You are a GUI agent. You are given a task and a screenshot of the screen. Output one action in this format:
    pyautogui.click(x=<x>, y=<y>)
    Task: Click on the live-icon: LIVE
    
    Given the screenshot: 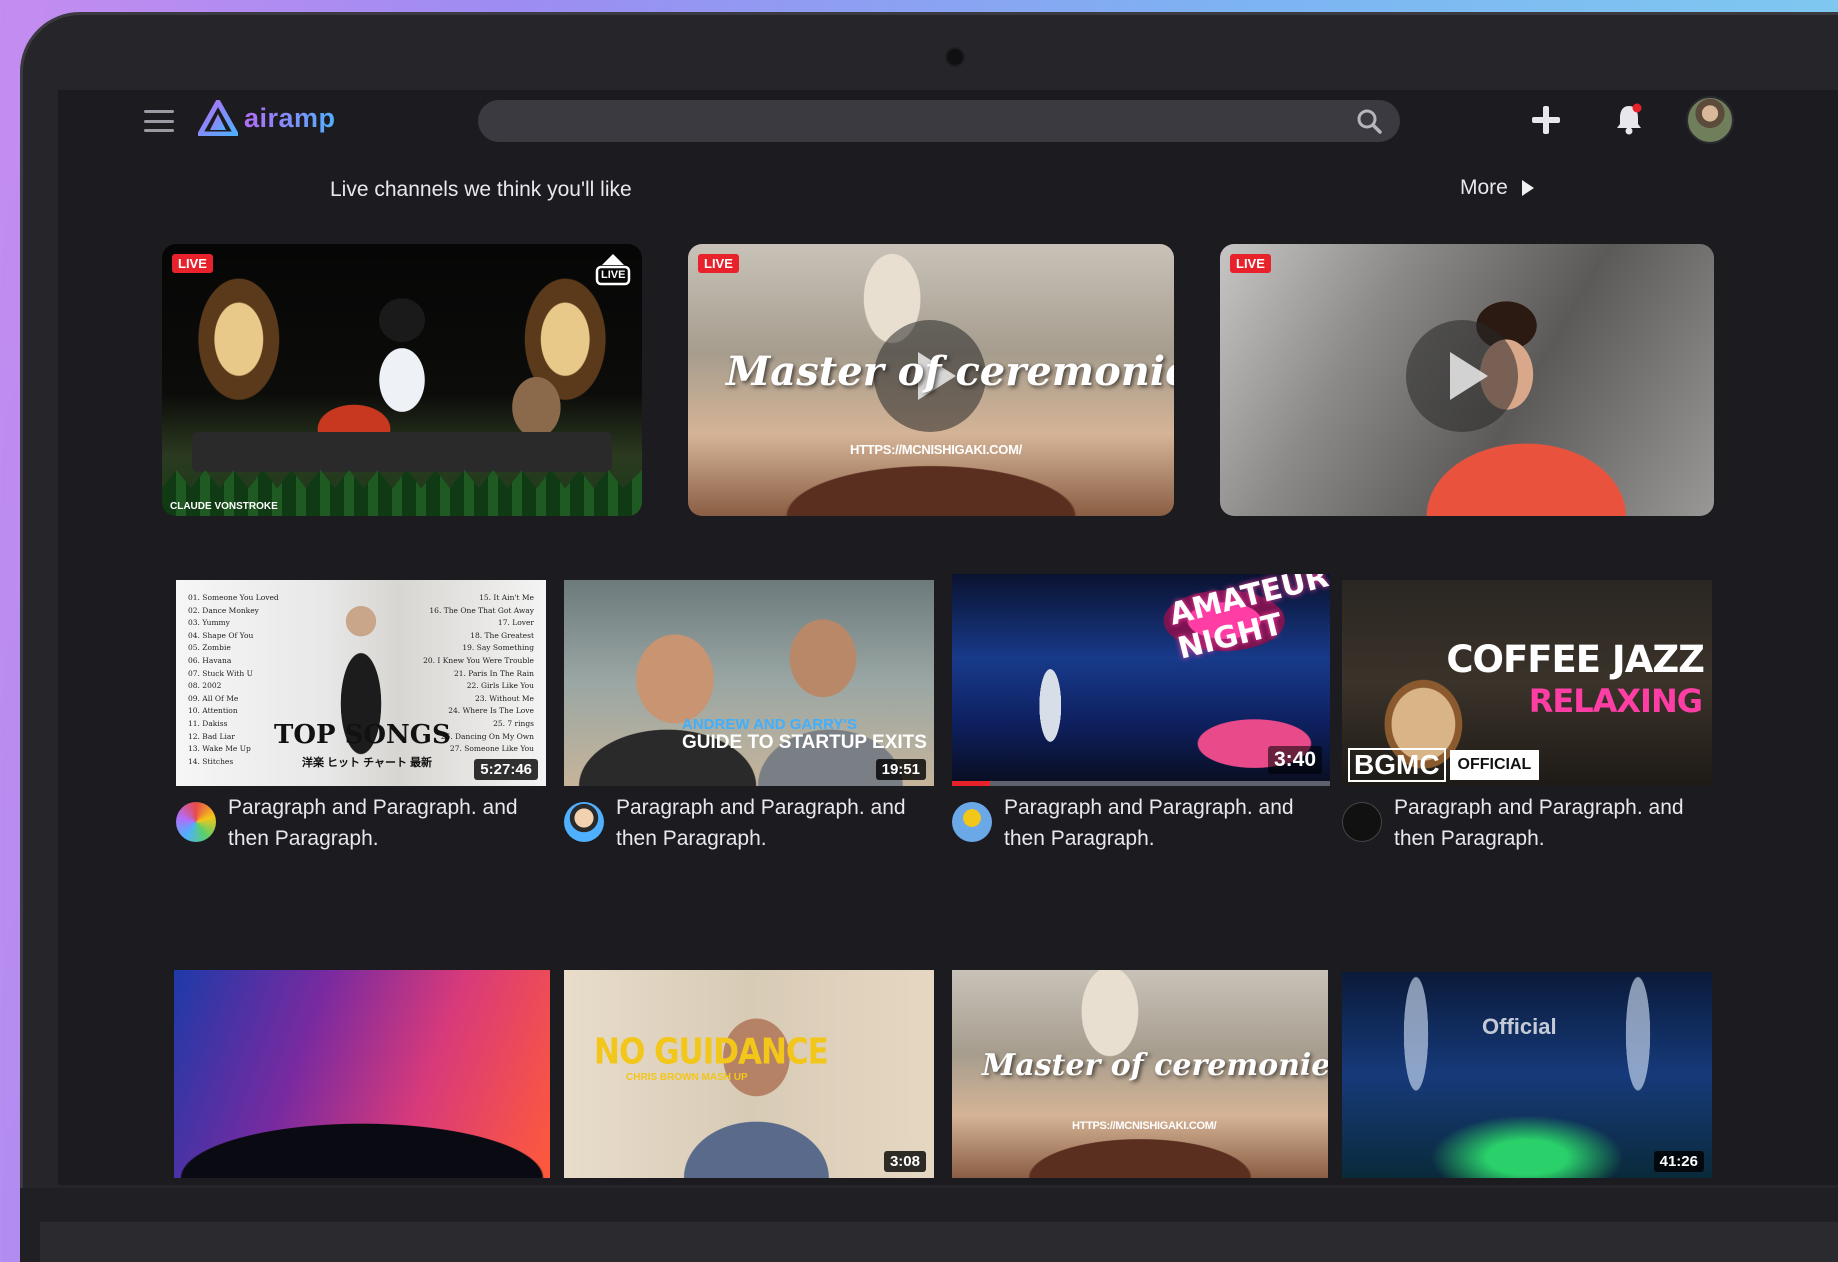 What is the action you would take?
    pyautogui.click(x=613, y=269)
    